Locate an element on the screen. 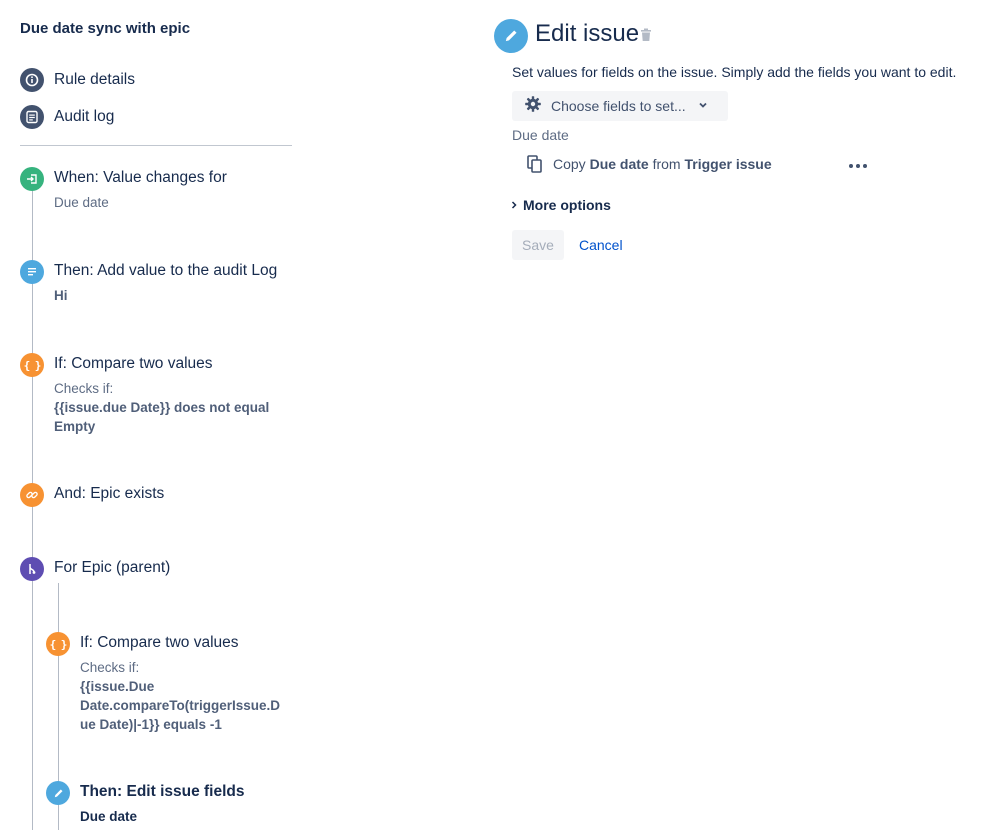 This screenshot has width=999, height=830. copy-field: Due date is located at coordinates (619, 164).